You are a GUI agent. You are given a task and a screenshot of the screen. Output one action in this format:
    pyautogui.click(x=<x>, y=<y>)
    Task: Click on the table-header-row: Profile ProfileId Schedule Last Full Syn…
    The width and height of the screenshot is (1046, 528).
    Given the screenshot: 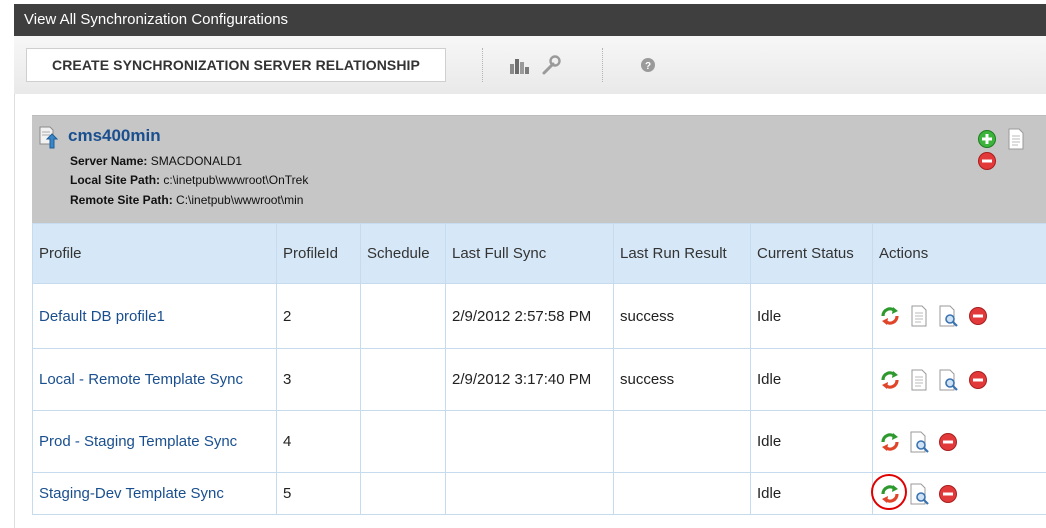 What is the action you would take?
    pyautogui.click(x=539, y=253)
    